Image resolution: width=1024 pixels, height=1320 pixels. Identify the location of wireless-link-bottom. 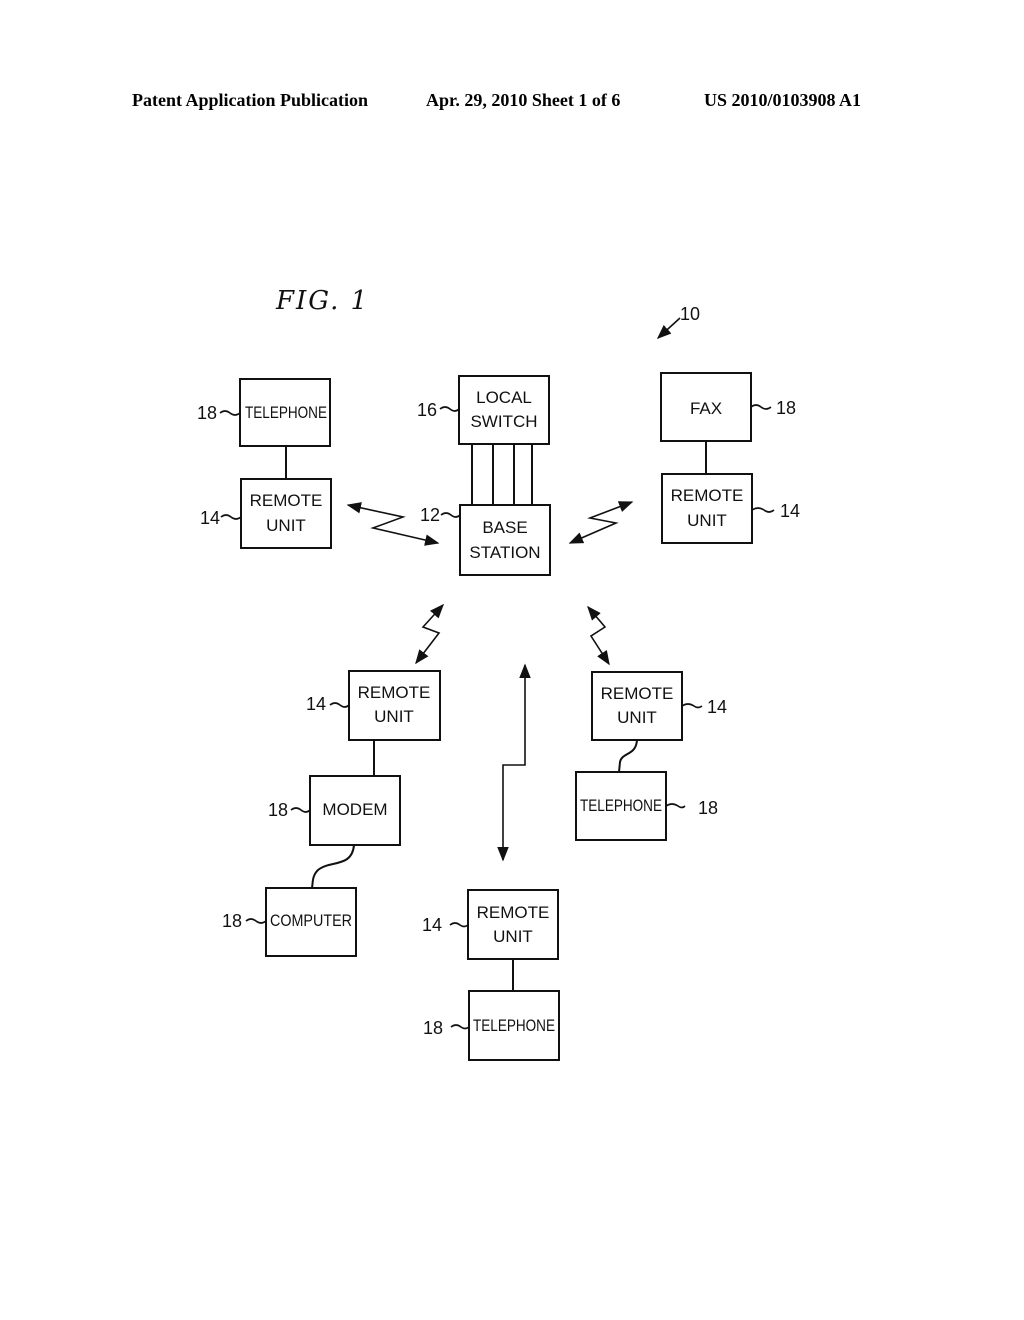
(514, 762).